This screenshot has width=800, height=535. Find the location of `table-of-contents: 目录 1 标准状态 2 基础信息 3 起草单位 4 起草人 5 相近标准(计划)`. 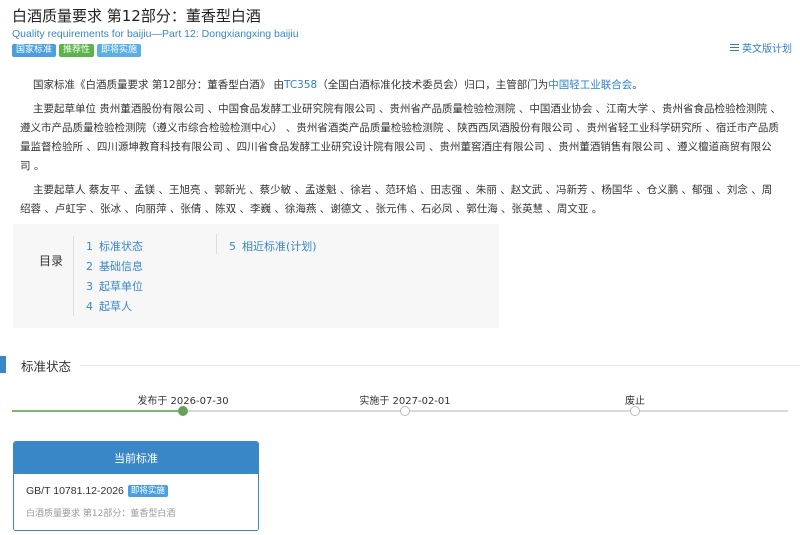

table-of-contents: 目录 1 标准状态 2 基础信息 3 起草单位 4 起草人 5 相近标准(计划) is located at coordinates (256, 276).